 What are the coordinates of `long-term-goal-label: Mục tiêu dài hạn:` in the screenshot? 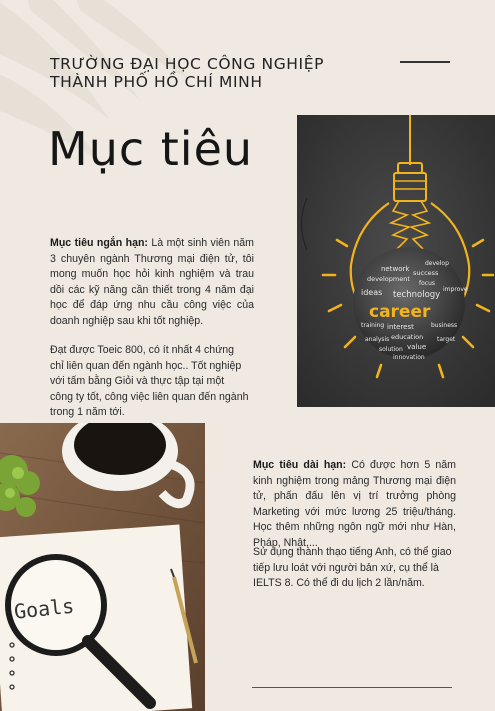 It's located at (300, 465).